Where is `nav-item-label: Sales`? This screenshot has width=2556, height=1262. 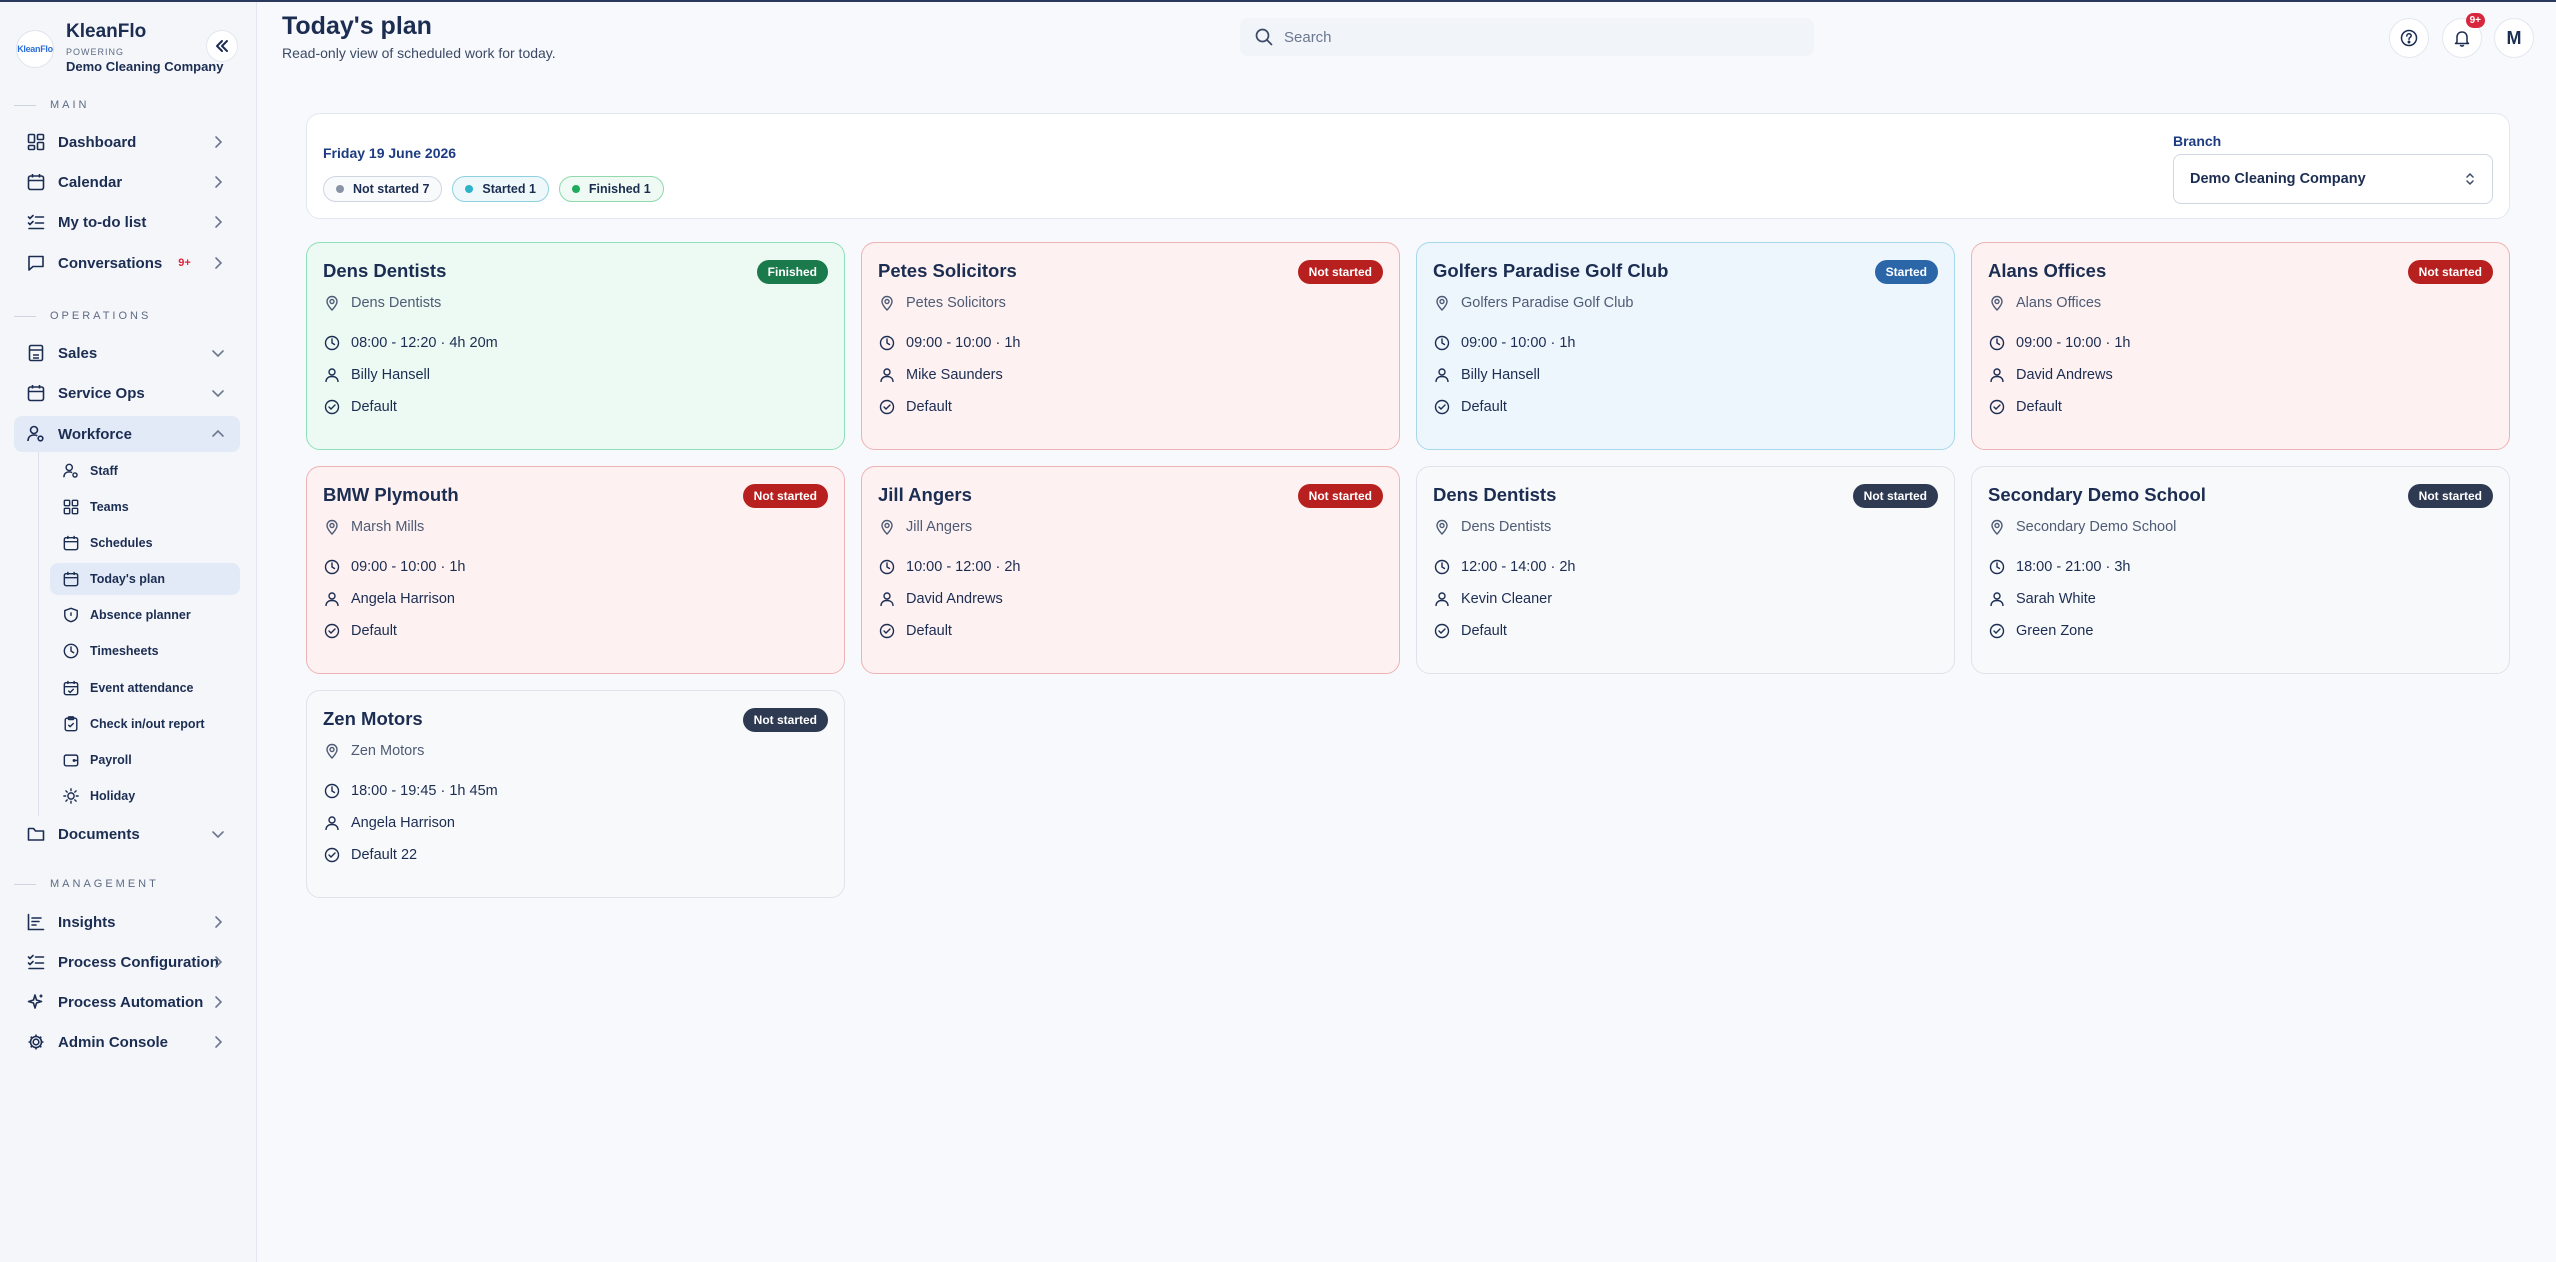 nav-item-label: Sales is located at coordinates (78, 353).